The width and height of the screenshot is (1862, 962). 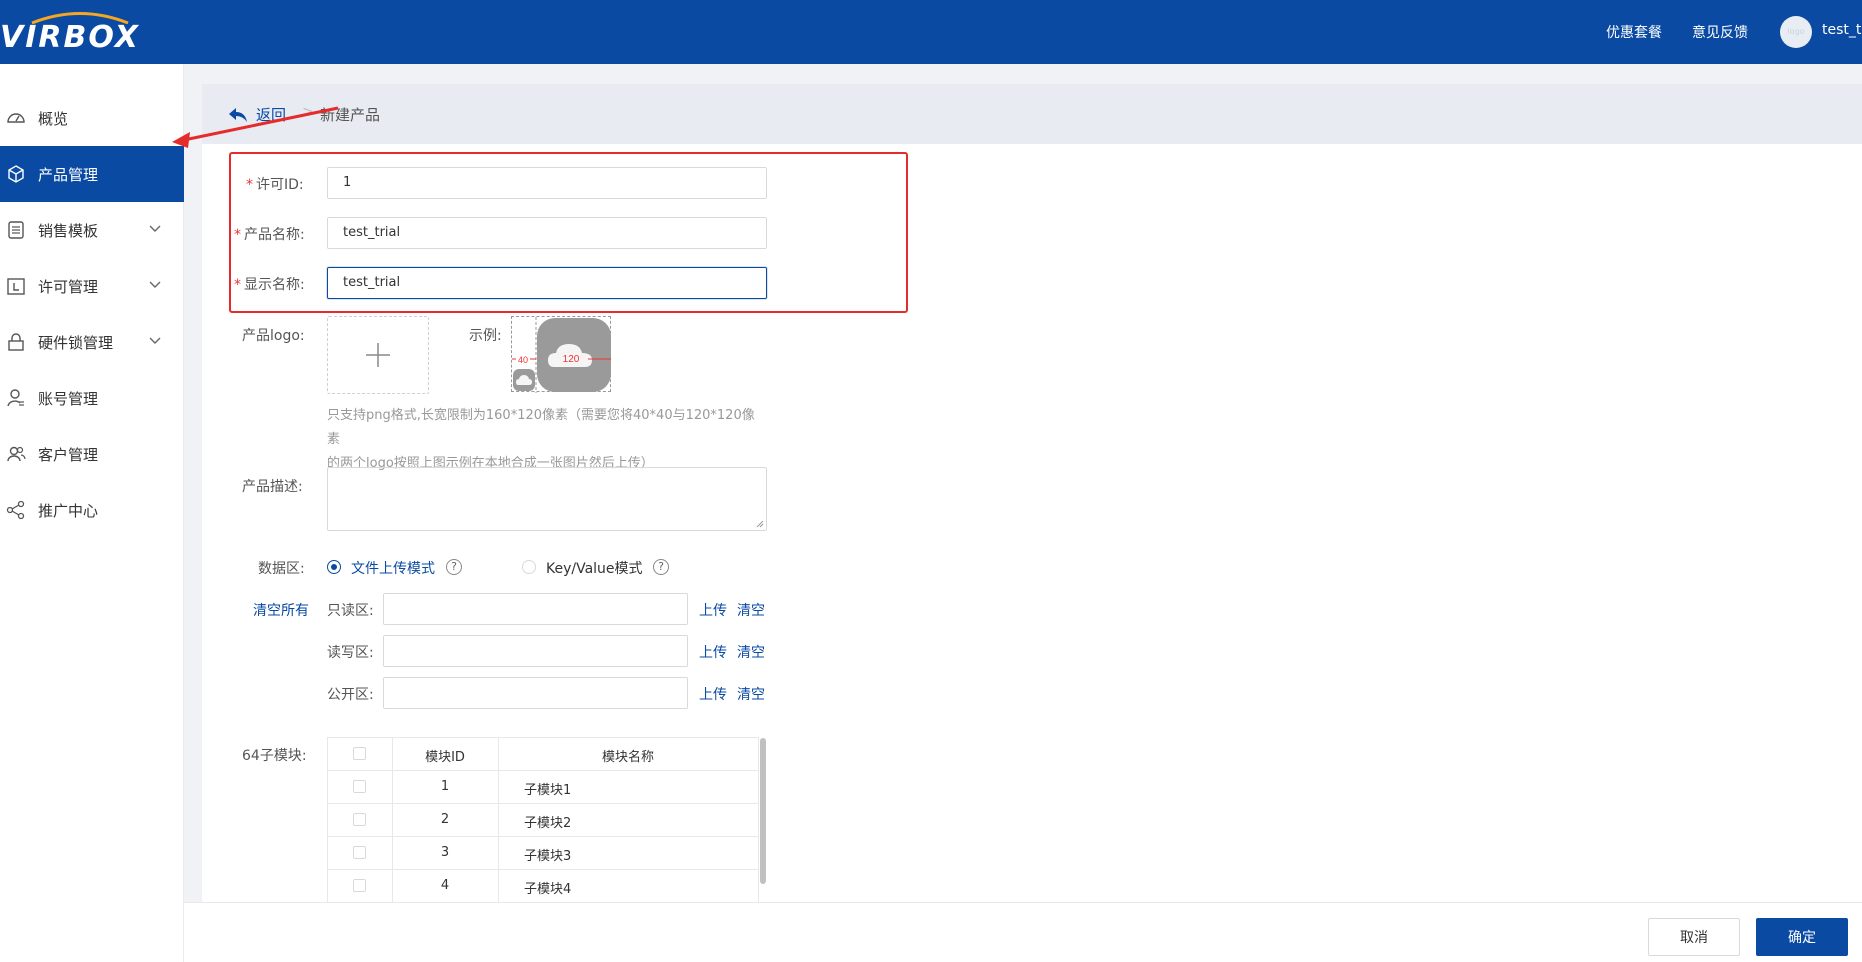 I want to click on sidebar-item-label: 客户管理, so click(x=68, y=454).